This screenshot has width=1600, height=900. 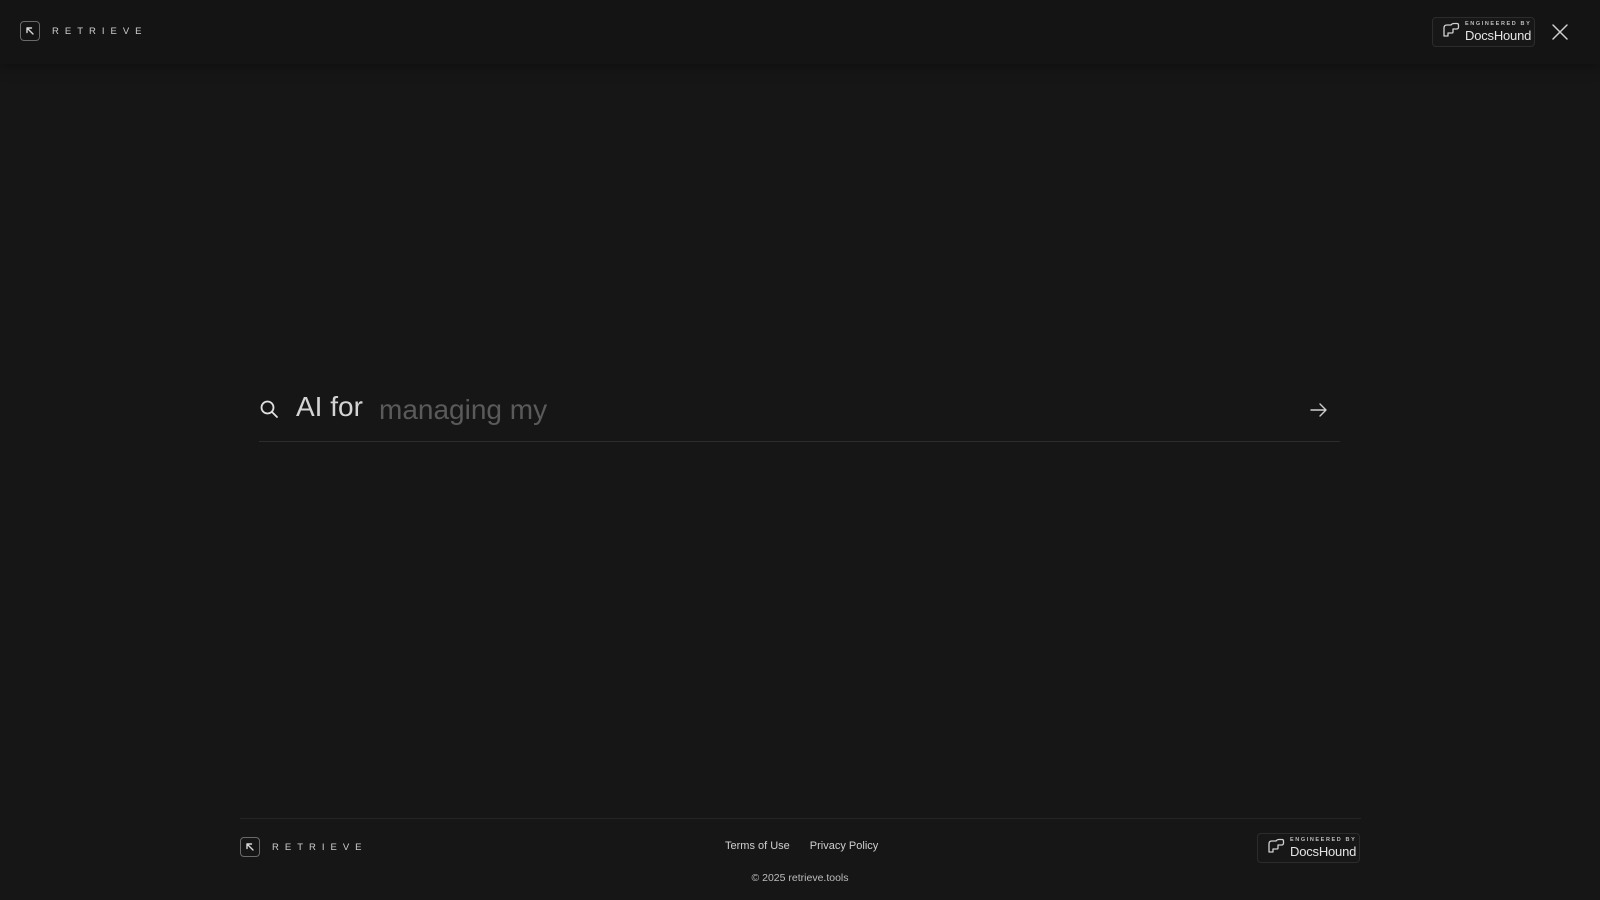 I want to click on close-icon, so click(x=1560, y=32).